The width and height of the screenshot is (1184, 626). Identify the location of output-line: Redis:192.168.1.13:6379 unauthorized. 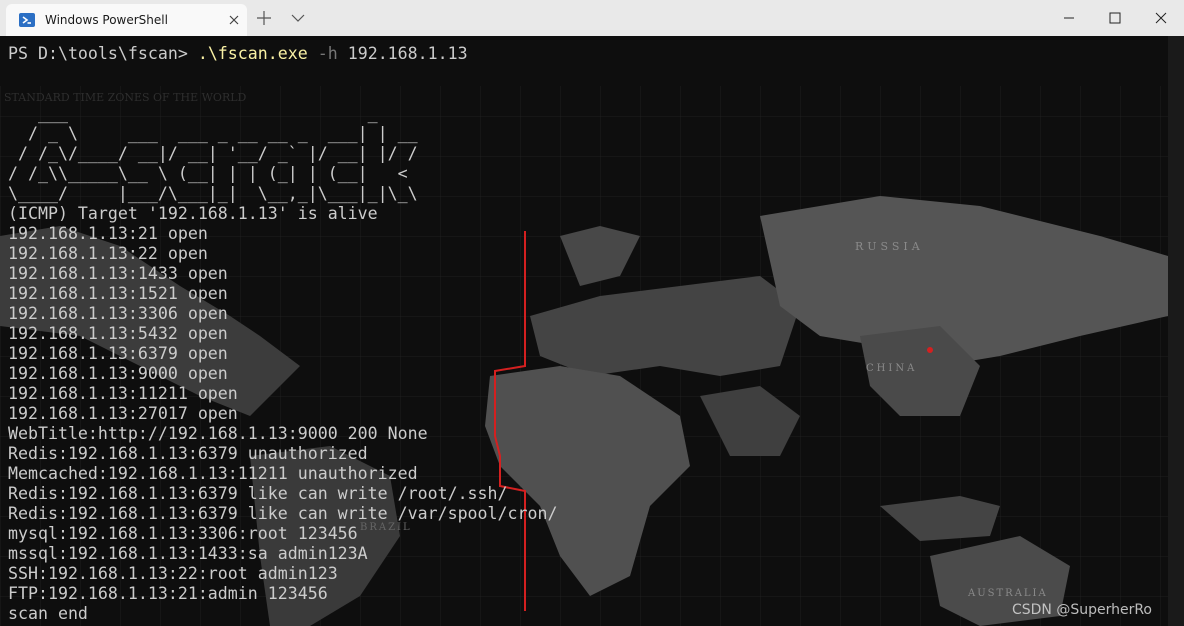
(188, 453).